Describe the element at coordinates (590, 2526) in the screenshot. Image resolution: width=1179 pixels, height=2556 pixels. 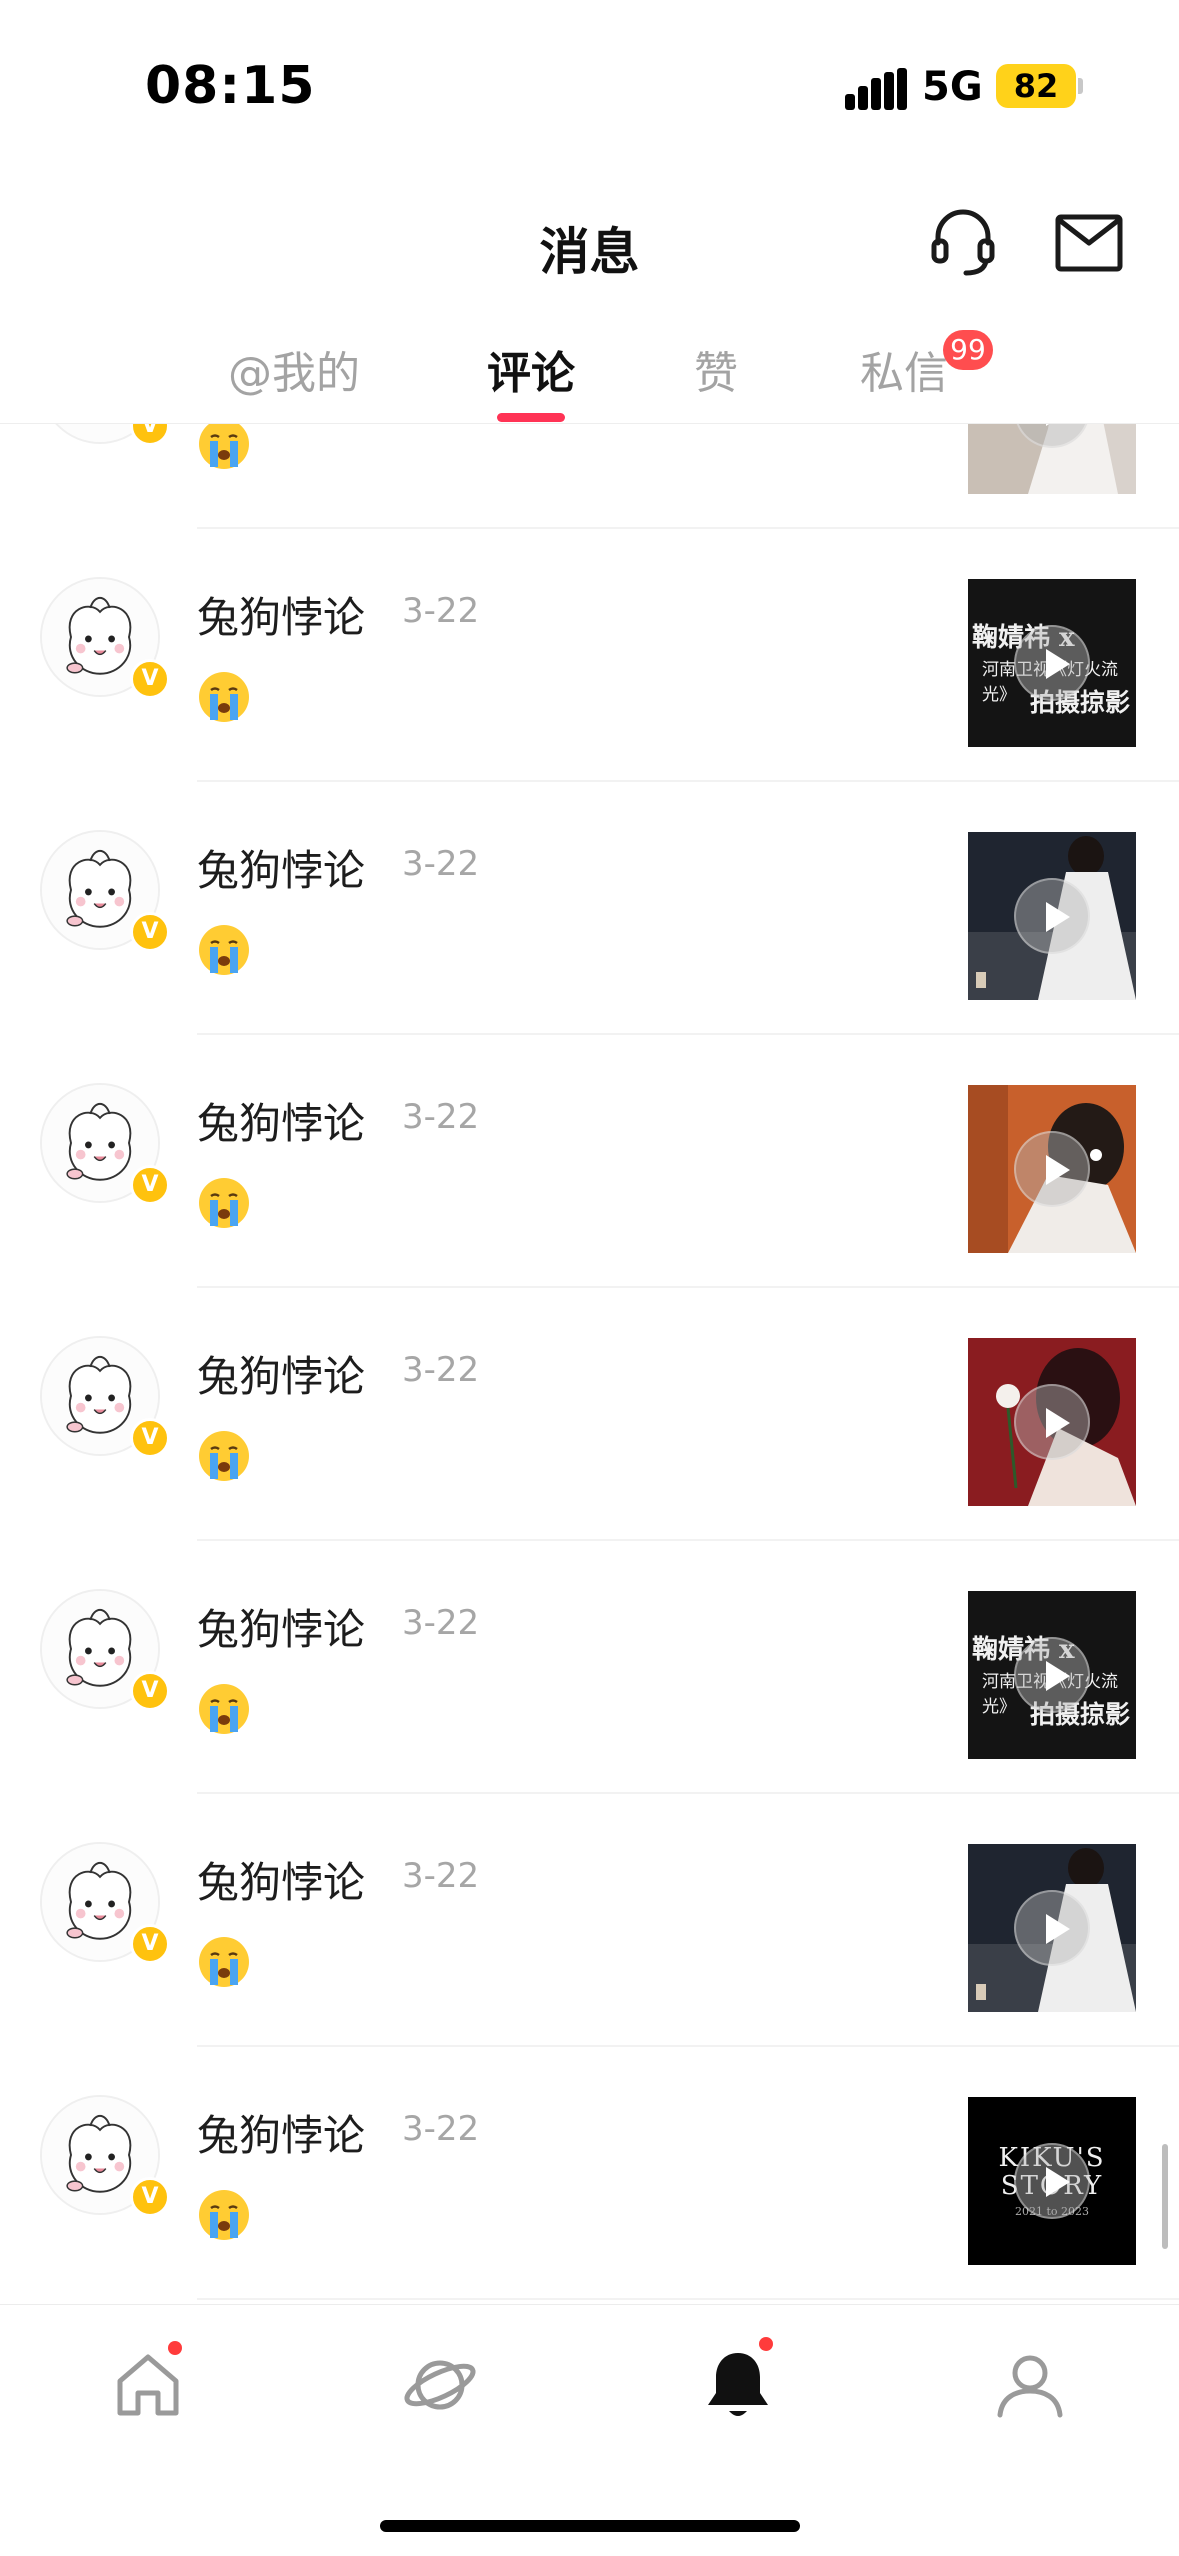
I see `home-indicator` at that location.